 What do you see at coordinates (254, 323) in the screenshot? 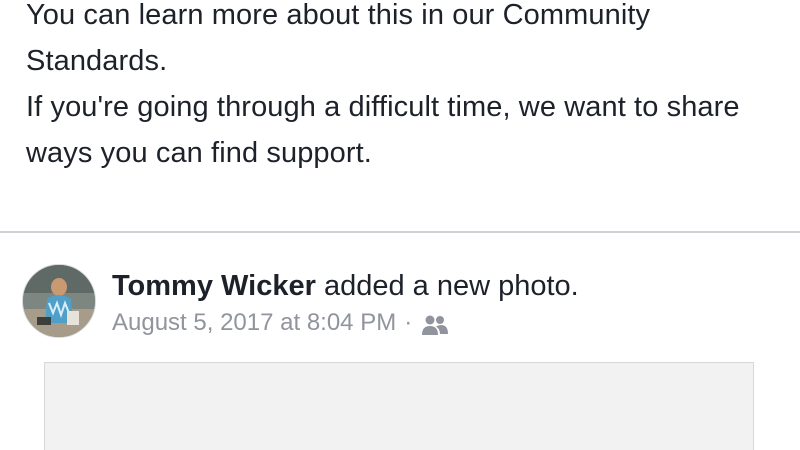
I see `post-timestamp: August 5, 2017 at 8:04 PM` at bounding box center [254, 323].